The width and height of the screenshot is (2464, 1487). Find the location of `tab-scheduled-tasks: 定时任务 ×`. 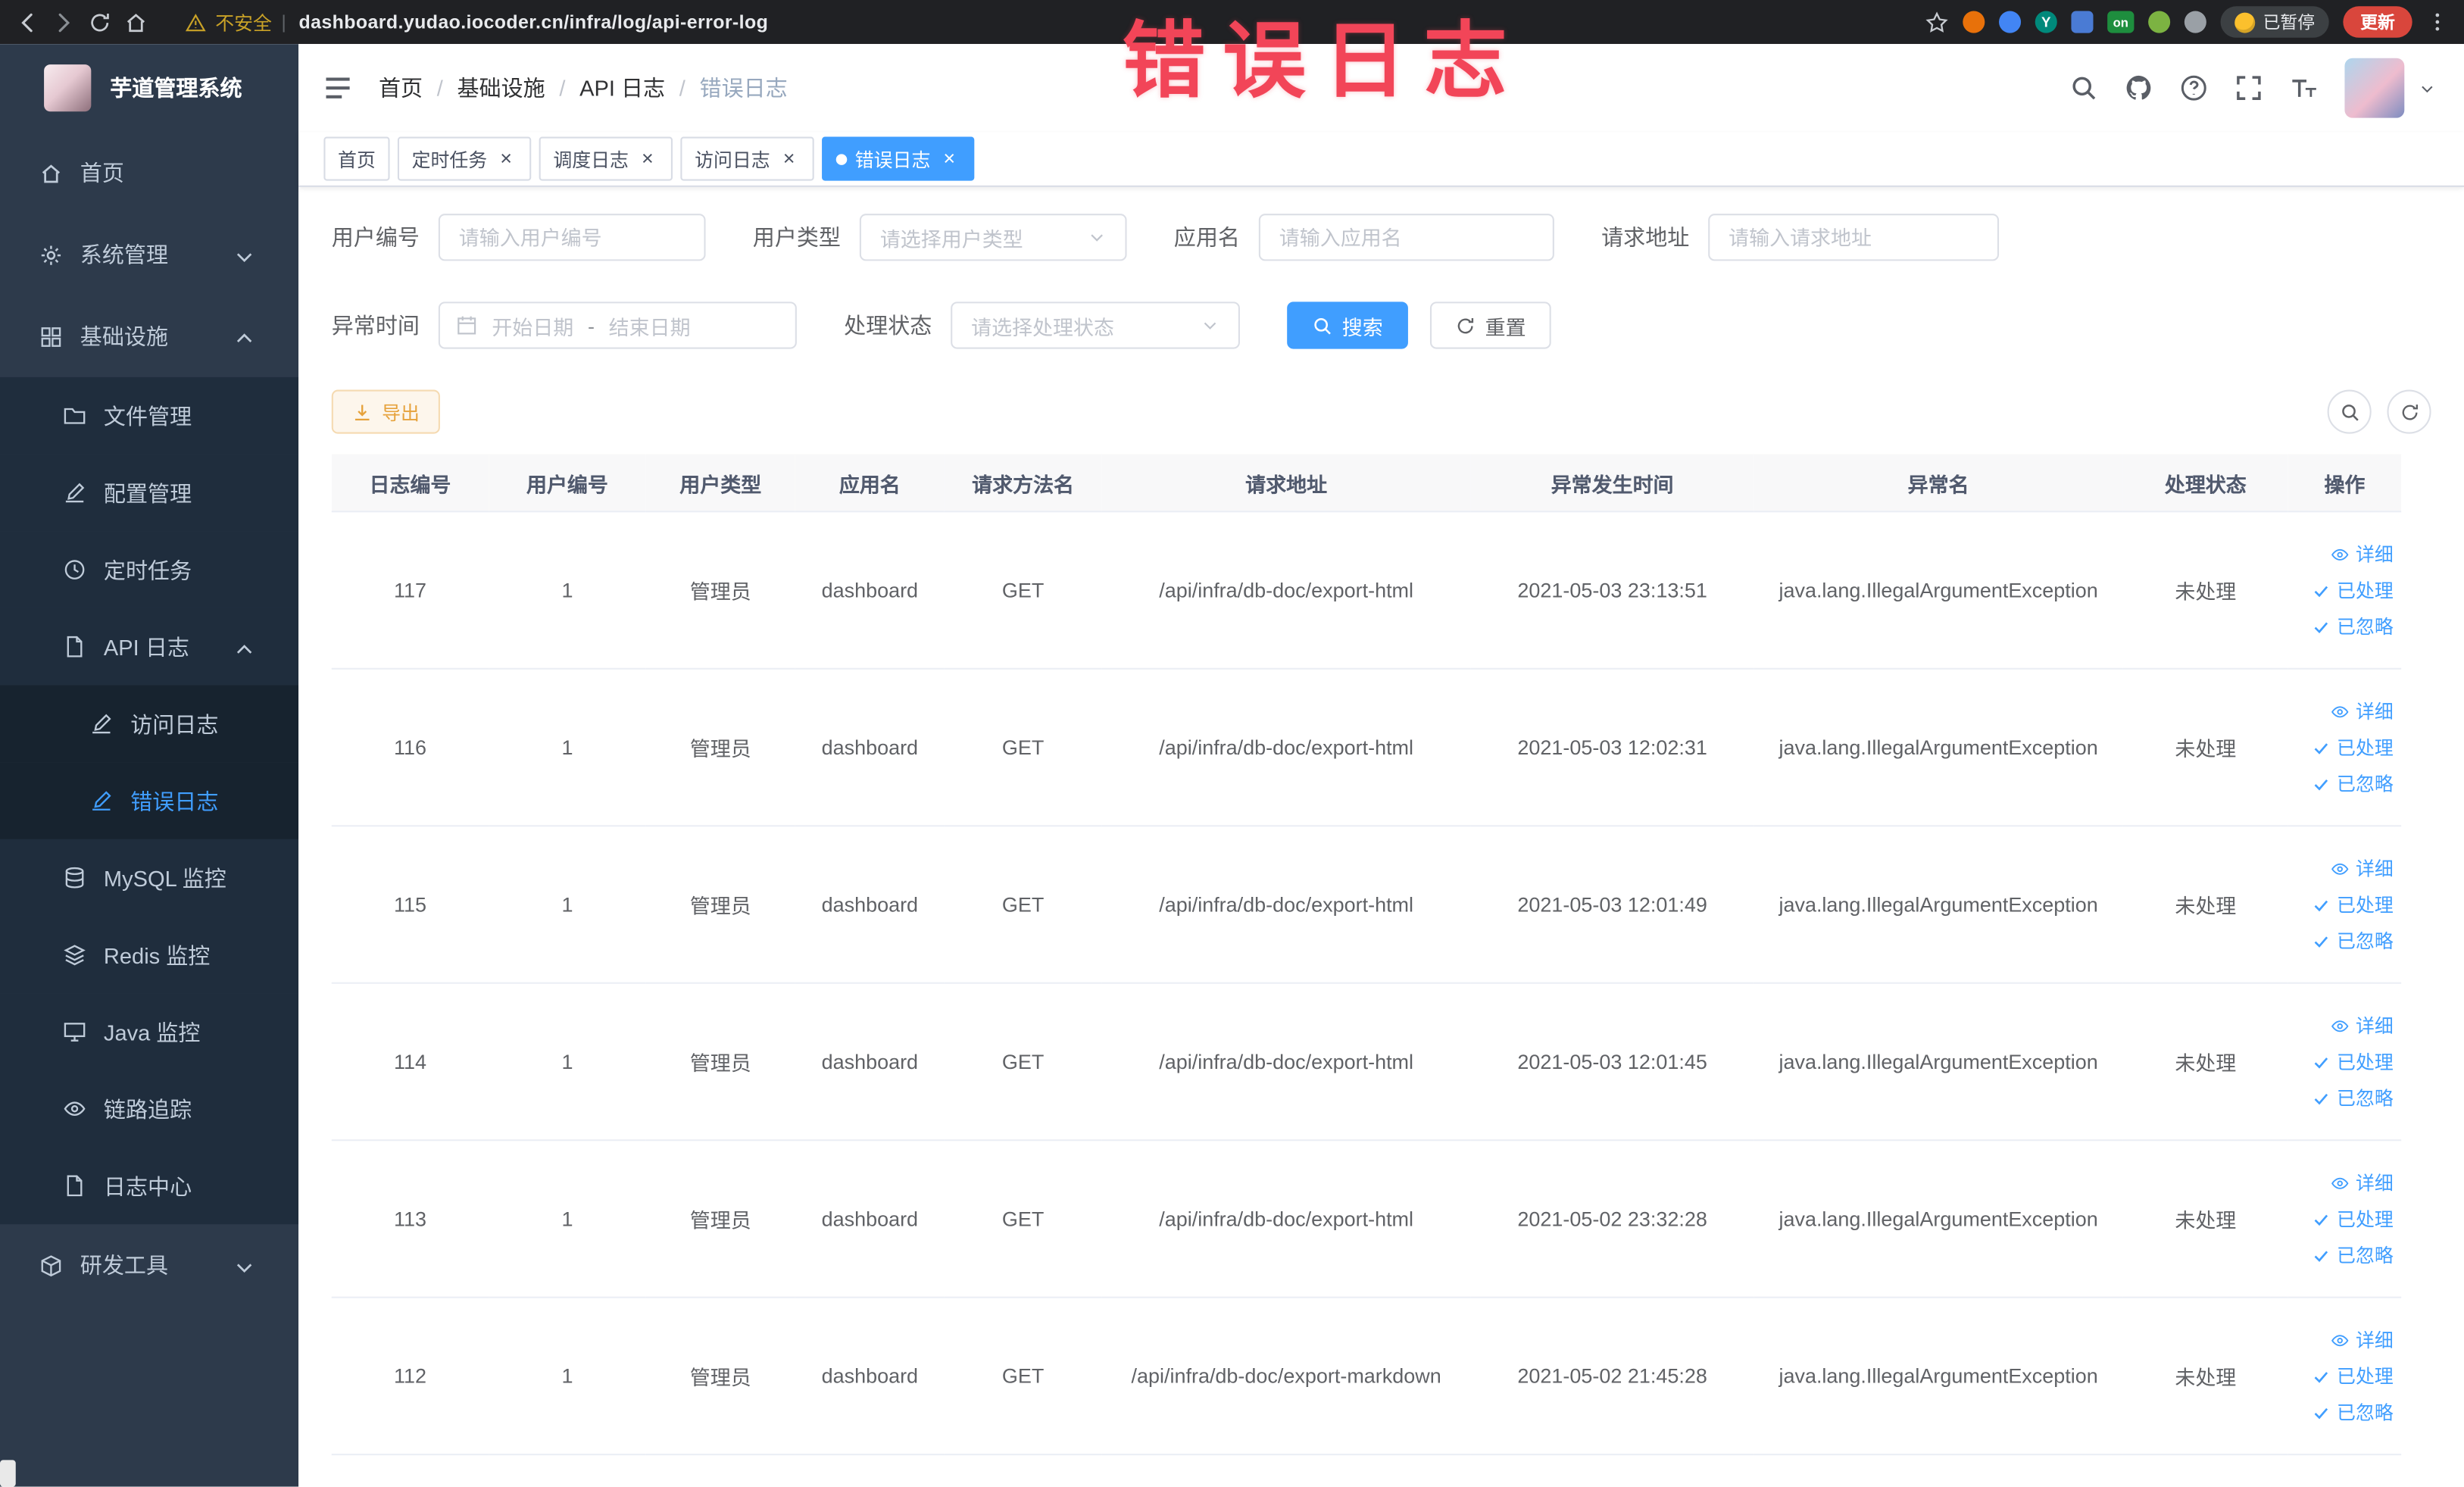

tab-scheduled-tasks: 定时任务 × is located at coordinates (464, 158).